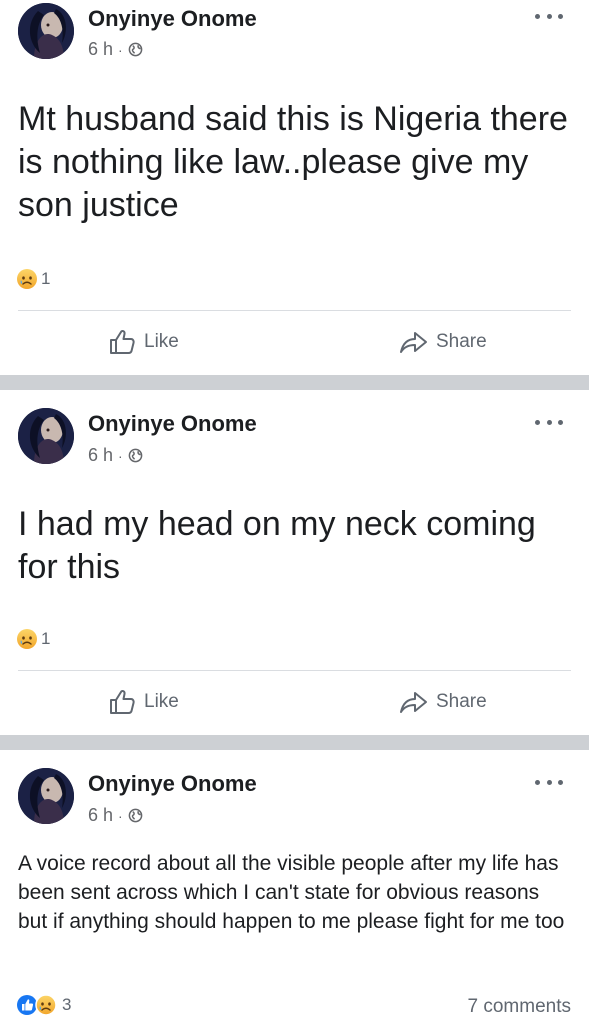 This screenshot has width=589, height=1024. Describe the element at coordinates (67, 1004) in the screenshot. I see `reaction-count: 3` at that location.